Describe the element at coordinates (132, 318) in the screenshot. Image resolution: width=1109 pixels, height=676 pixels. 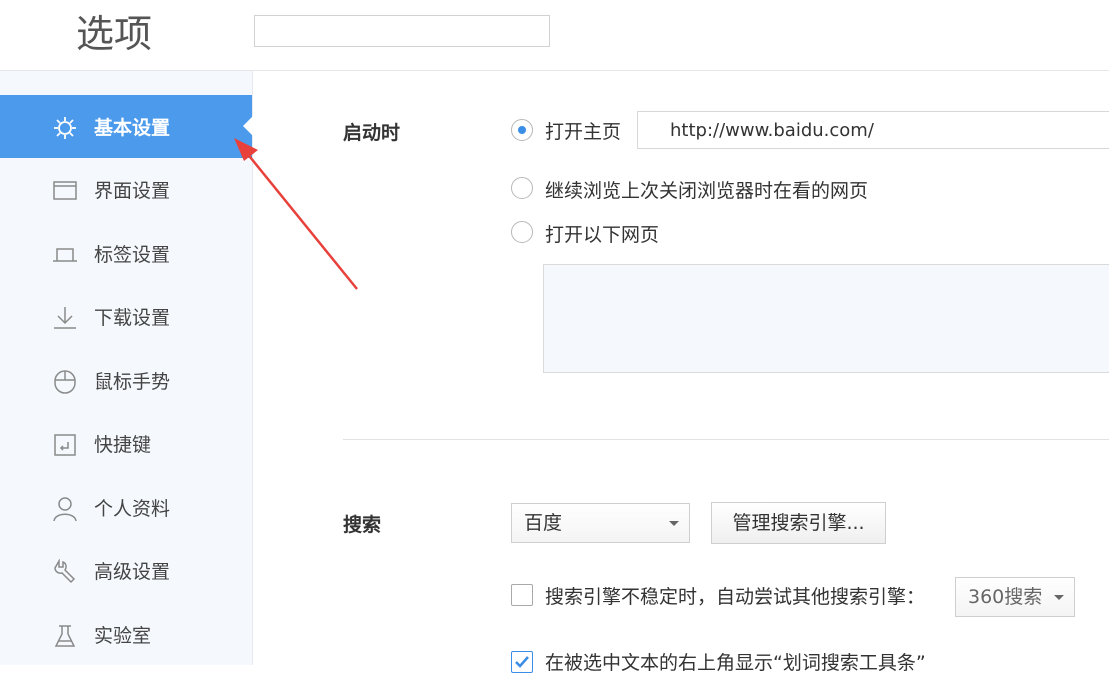
I see `sidebar-item-label: 下载设置` at that location.